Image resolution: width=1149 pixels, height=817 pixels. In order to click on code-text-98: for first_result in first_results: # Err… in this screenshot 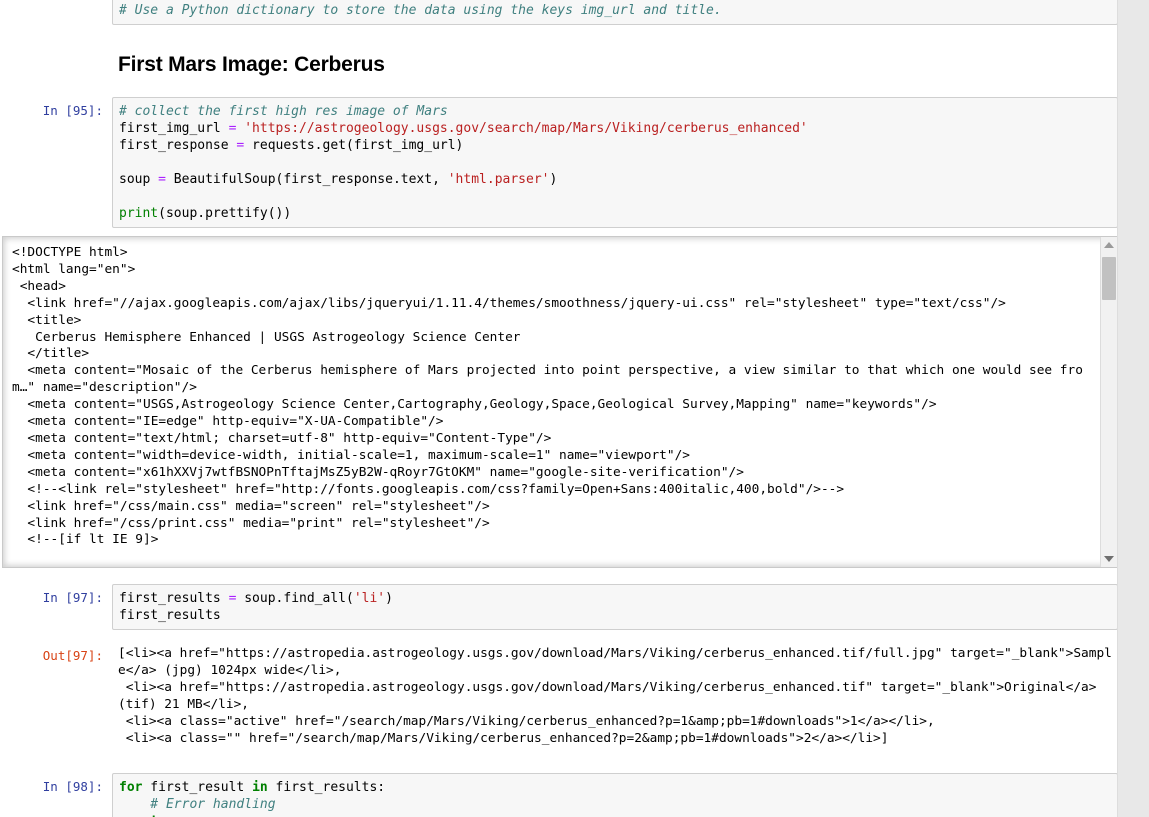, I will do `click(616, 798)`.